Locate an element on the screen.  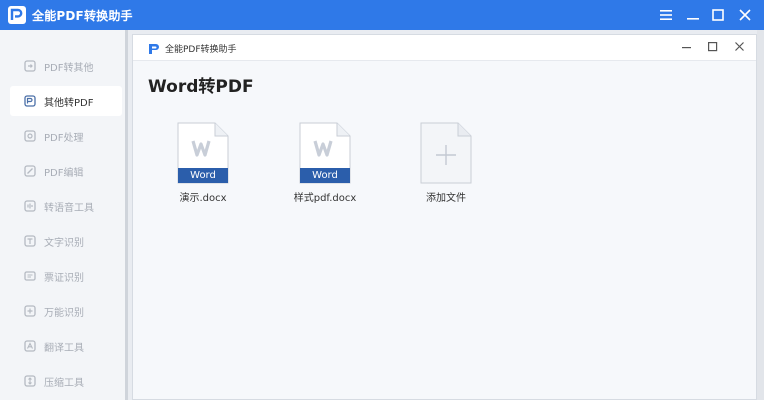
sidebar-item-label: PDF编辑 is located at coordinates (64, 173).